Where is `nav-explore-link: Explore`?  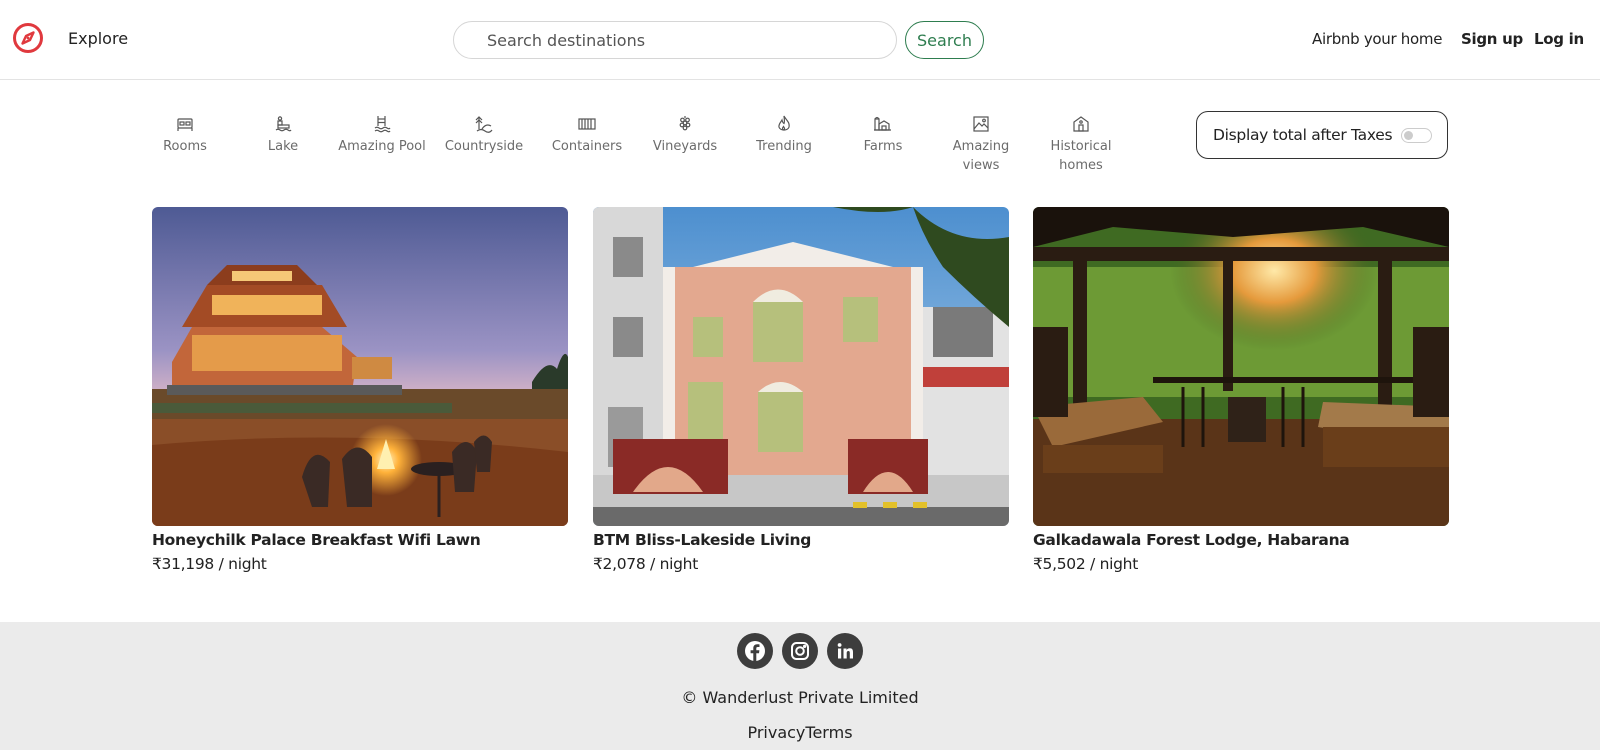 nav-explore-link: Explore is located at coordinates (98, 38).